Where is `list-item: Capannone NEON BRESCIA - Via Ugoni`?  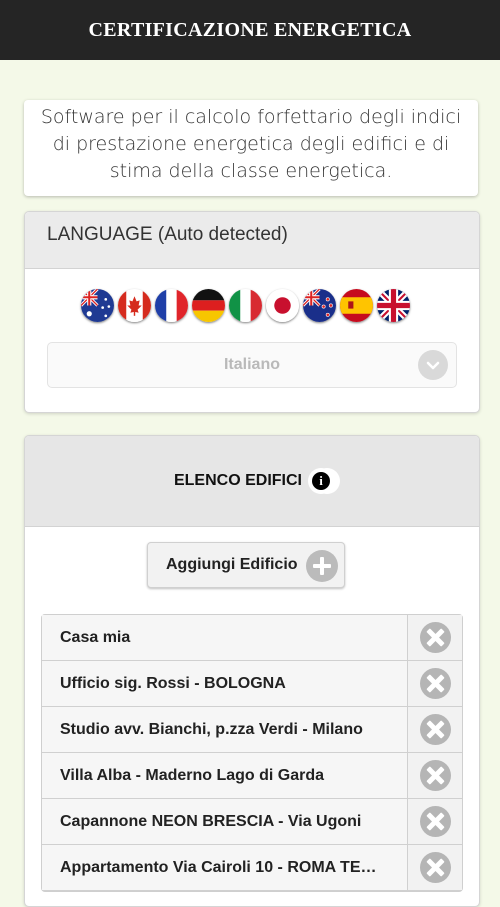
list-item: Capannone NEON BRESCIA - Via Ugoni is located at coordinates (252, 822).